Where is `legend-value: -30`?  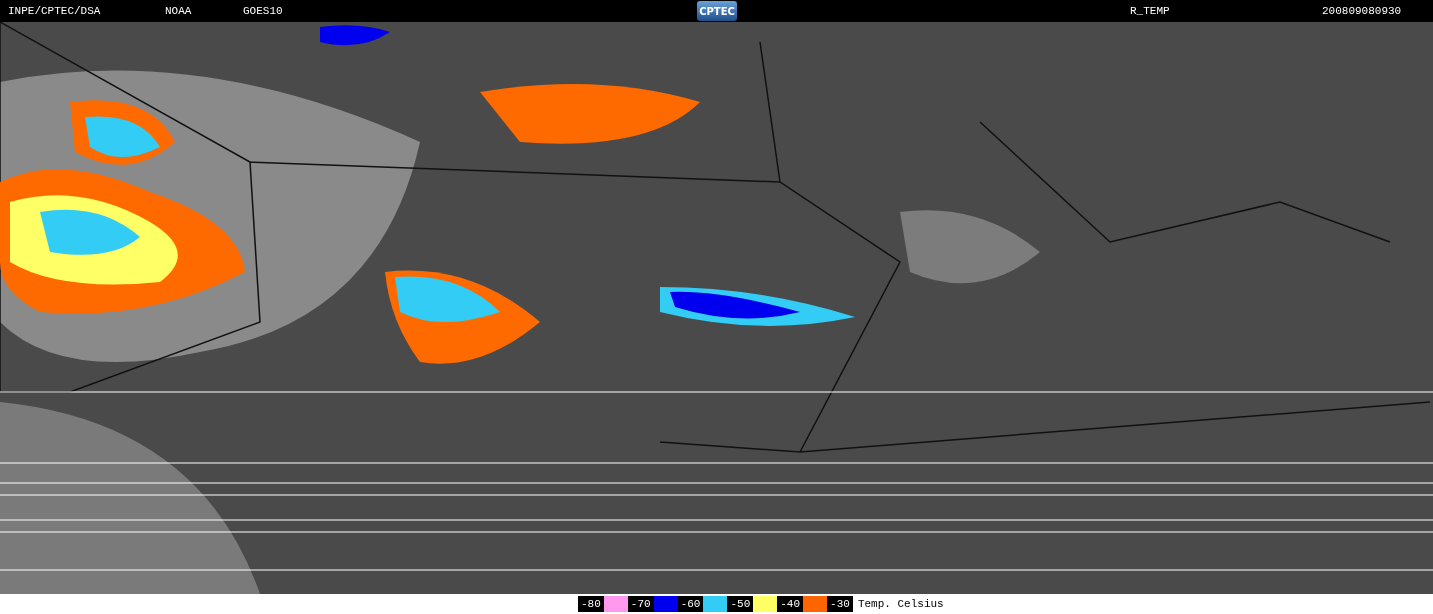 legend-value: -30 is located at coordinates (840, 604).